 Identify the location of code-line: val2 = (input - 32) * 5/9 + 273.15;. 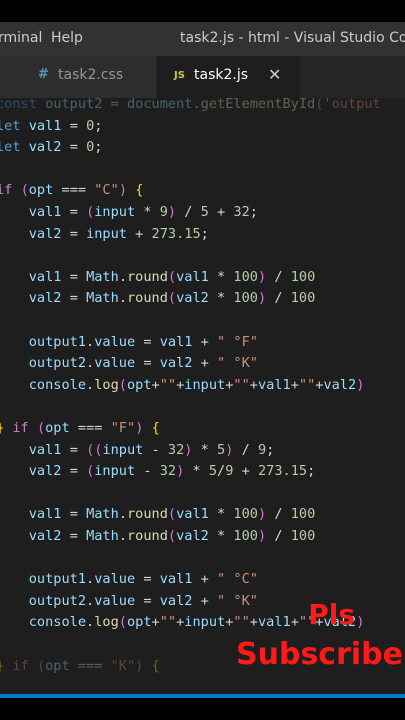
(172, 471).